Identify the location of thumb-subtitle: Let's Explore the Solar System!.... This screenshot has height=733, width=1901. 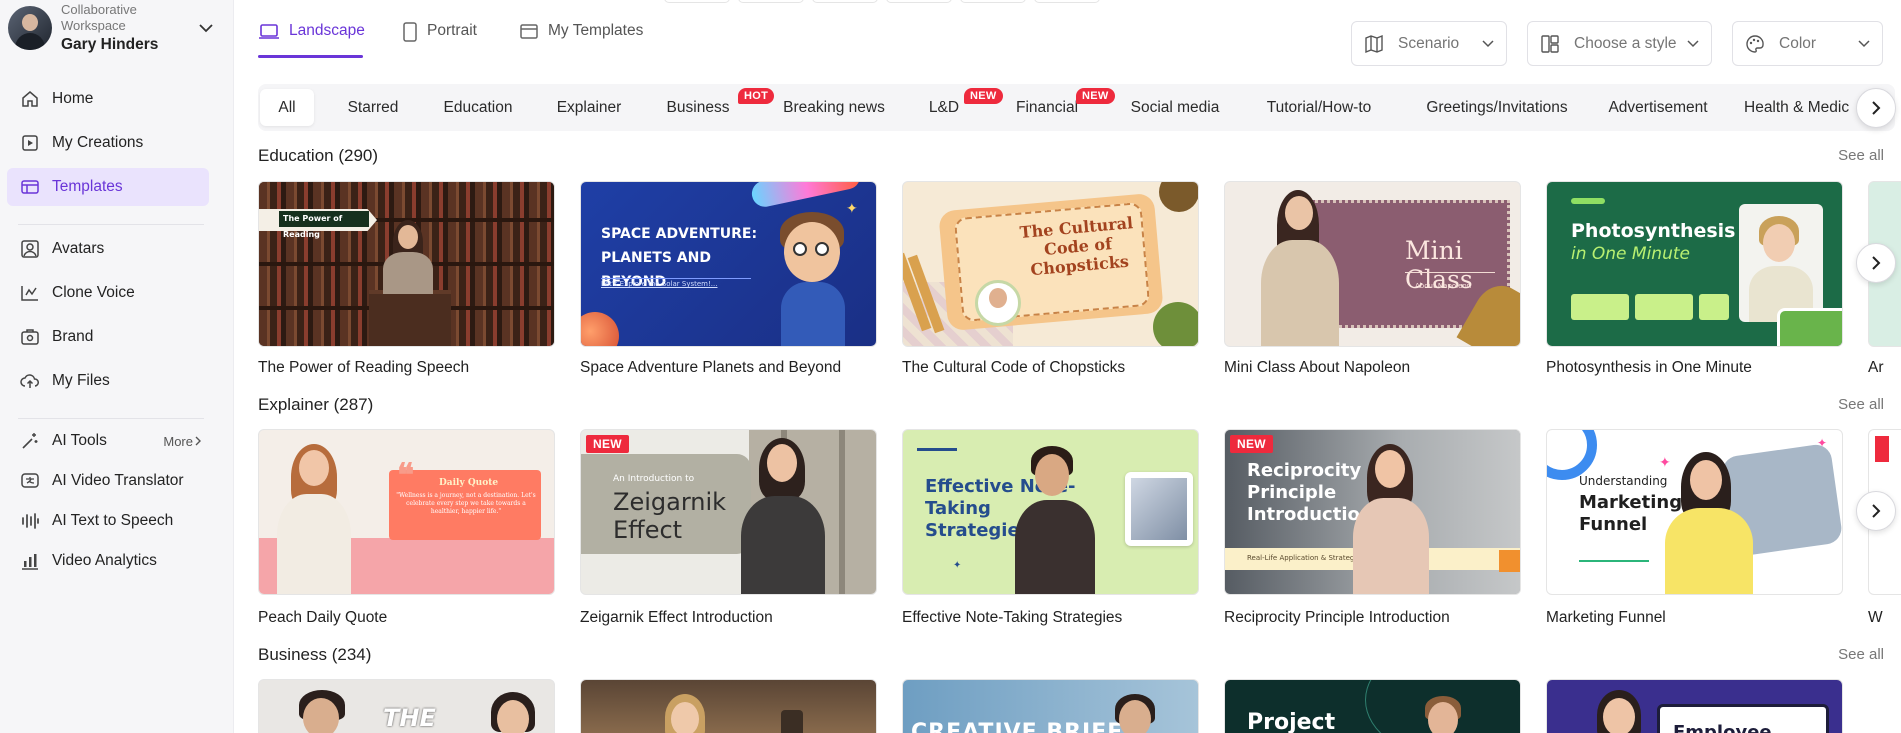
(659, 284).